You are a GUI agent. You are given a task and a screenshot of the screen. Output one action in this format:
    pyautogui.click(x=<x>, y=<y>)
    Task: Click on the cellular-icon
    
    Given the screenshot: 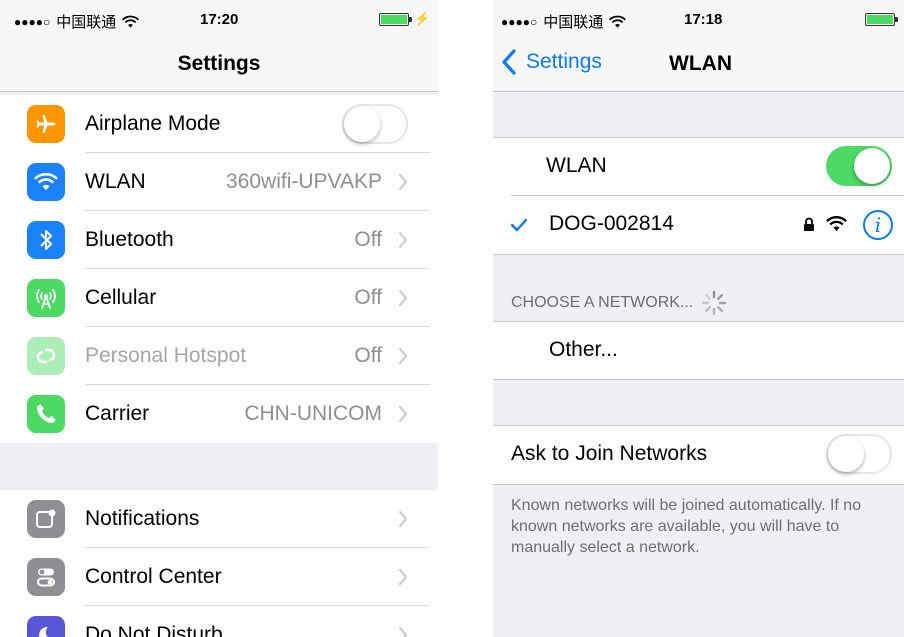 What is the action you would take?
    pyautogui.click(x=46, y=298)
    